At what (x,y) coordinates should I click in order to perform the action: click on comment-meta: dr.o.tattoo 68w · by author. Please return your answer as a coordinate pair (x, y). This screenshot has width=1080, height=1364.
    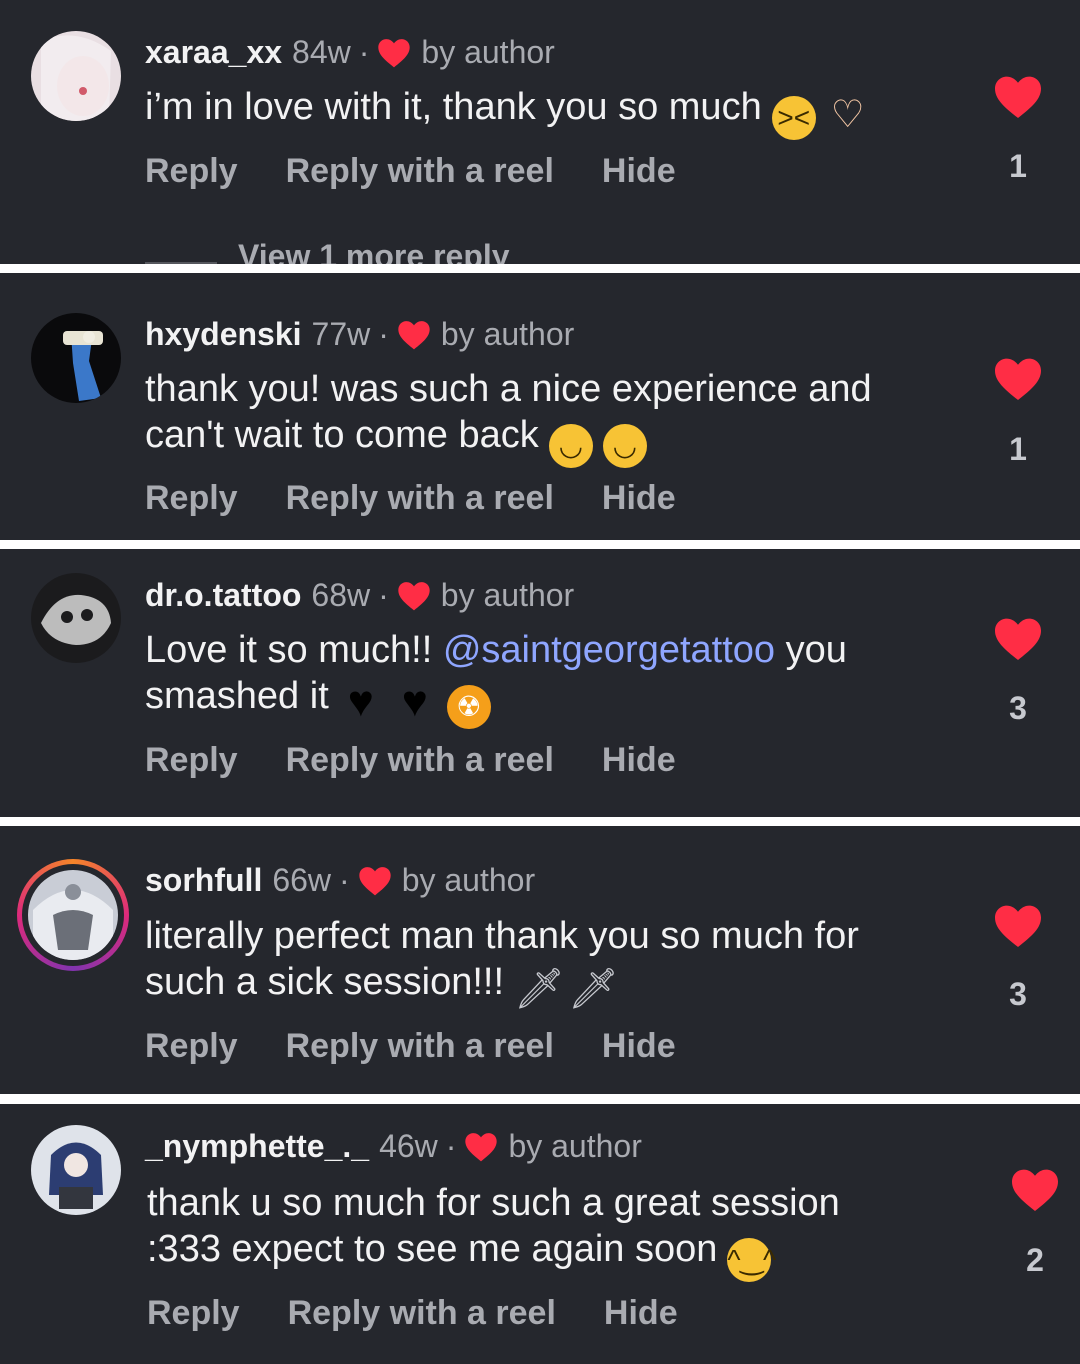
    Looking at the image, I should click on (359, 595).